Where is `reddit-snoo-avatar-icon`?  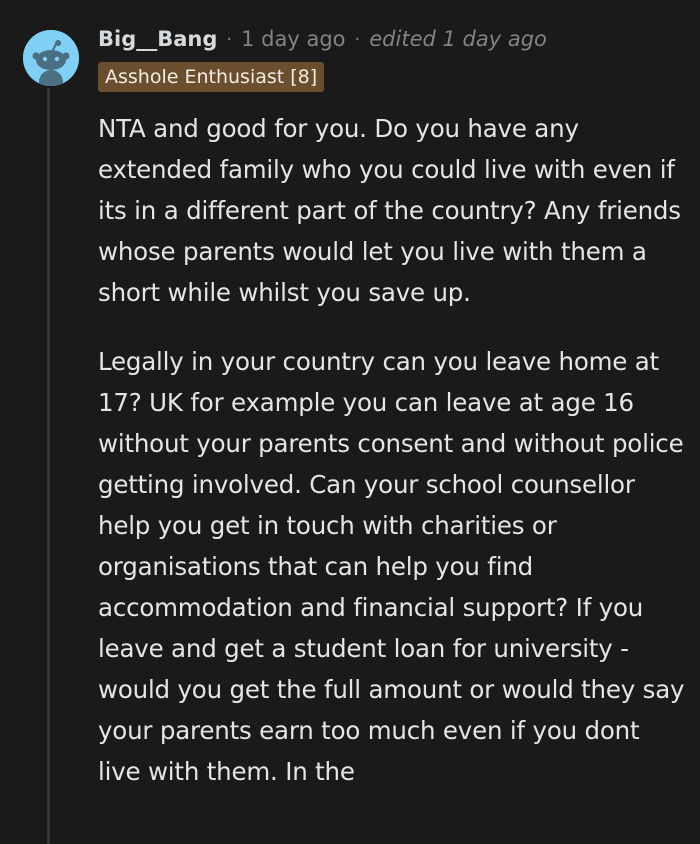 reddit-snoo-avatar-icon is located at coordinates (51, 58).